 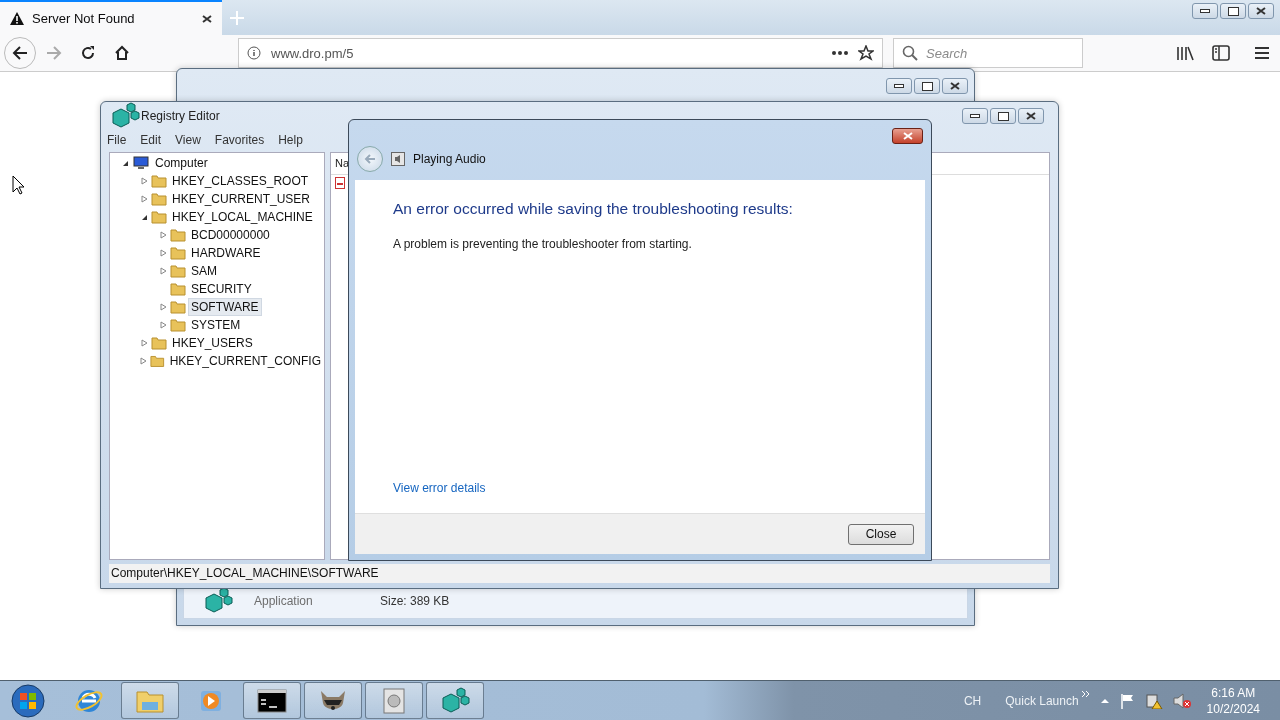 I want to click on caret-up-icon, so click(x=1104, y=700).